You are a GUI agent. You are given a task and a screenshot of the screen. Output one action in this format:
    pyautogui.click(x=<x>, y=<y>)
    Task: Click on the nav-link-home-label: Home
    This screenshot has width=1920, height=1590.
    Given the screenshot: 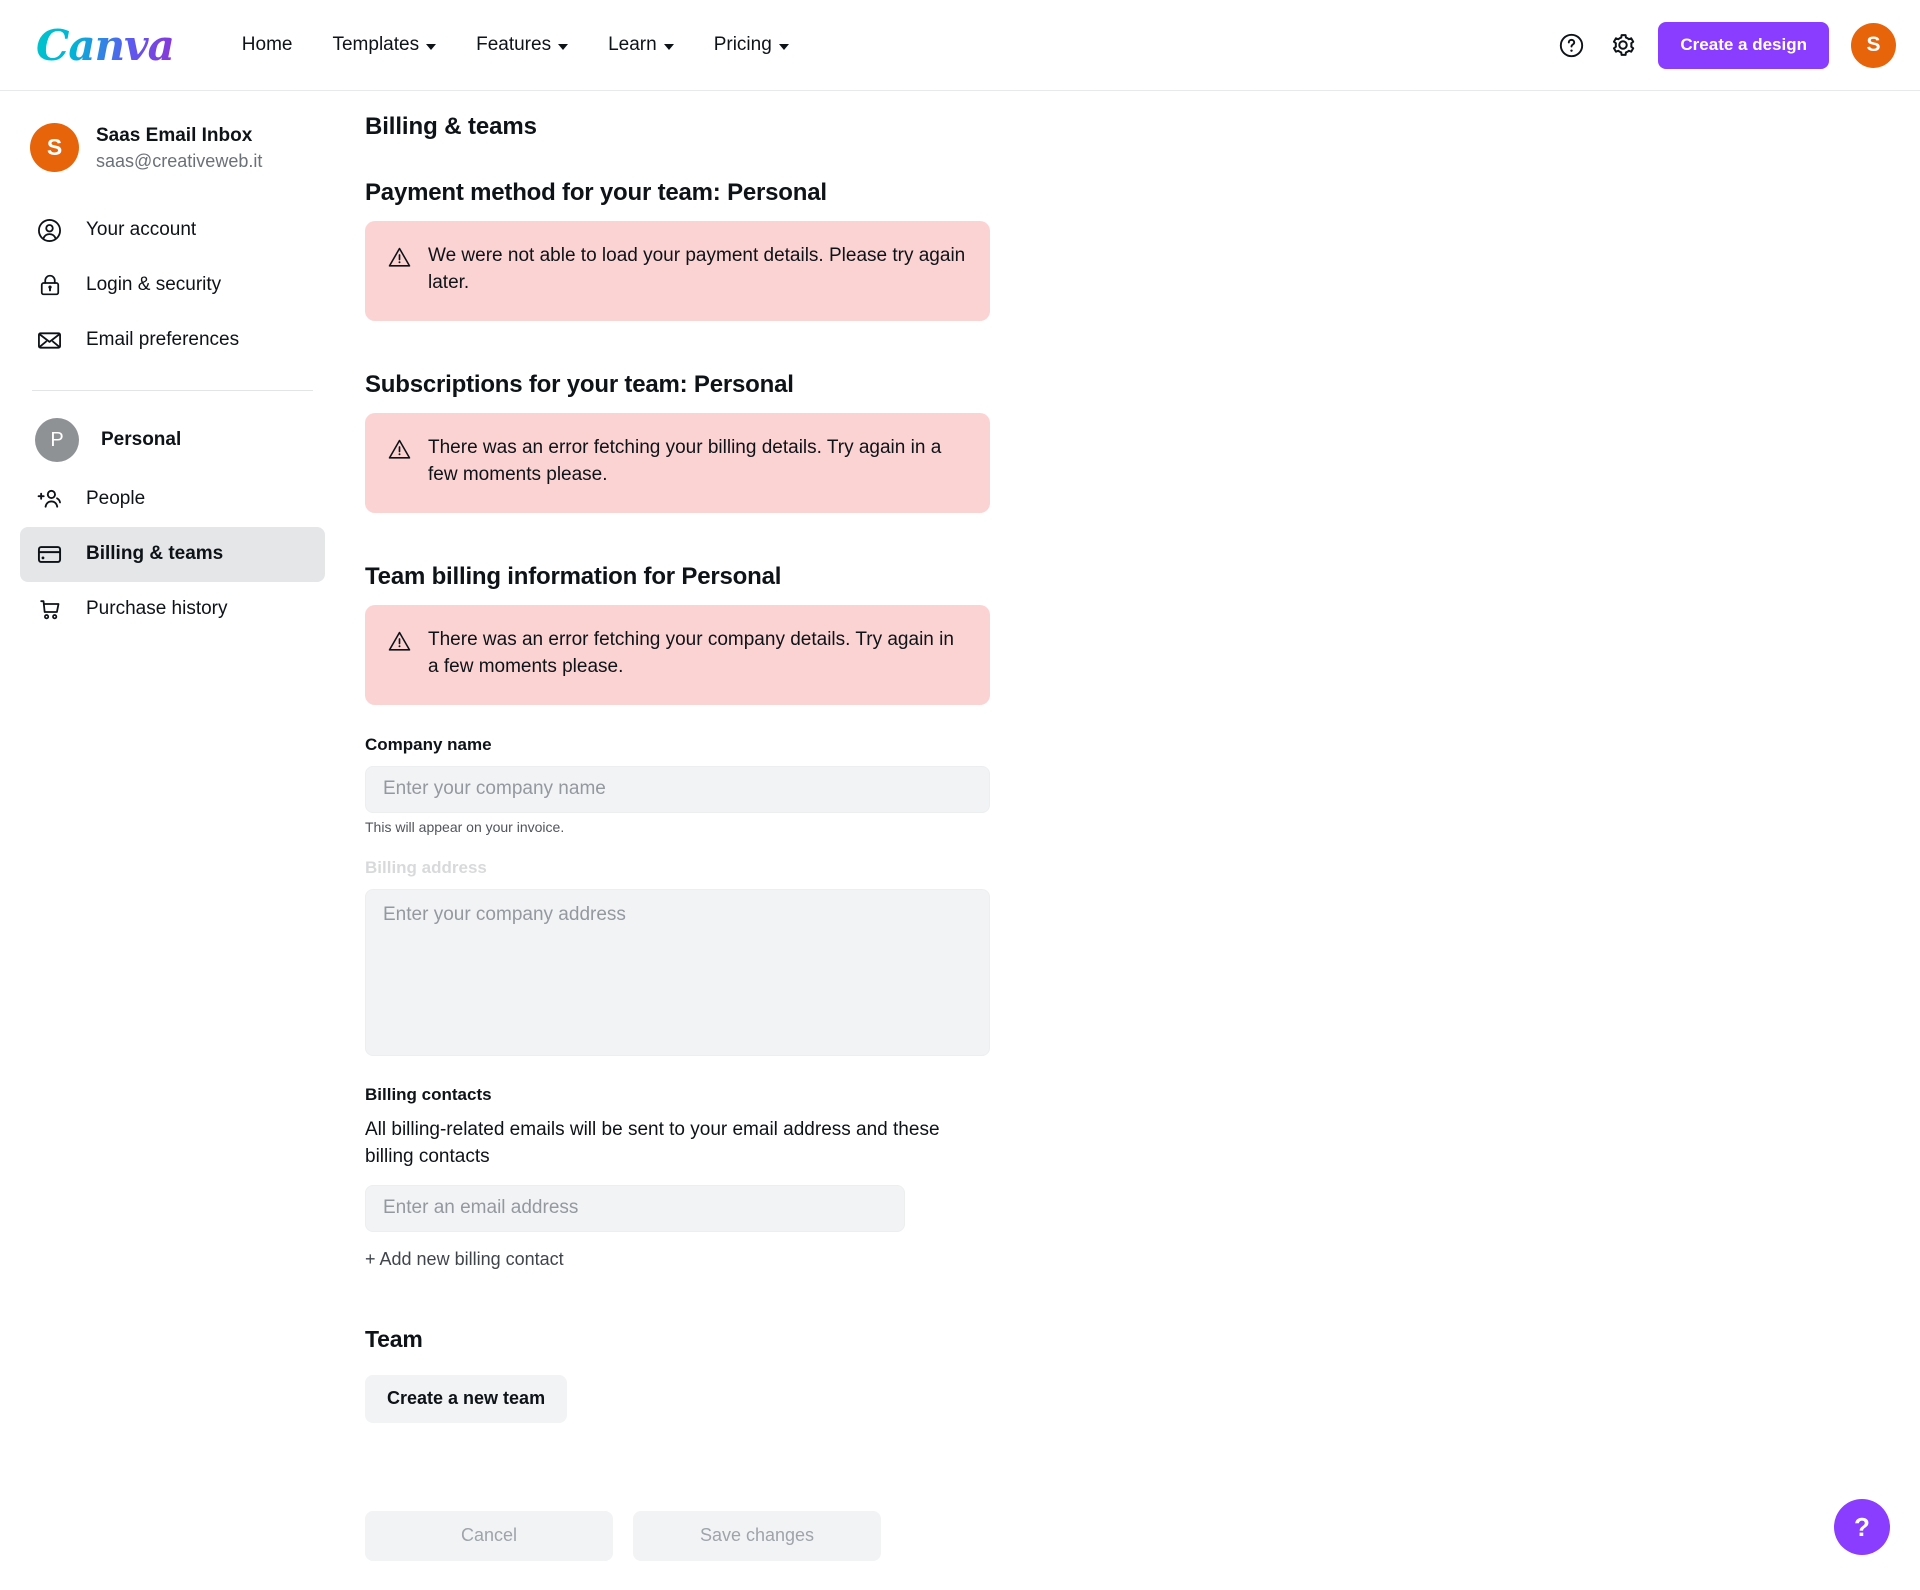 What is the action you would take?
    pyautogui.click(x=267, y=44)
    